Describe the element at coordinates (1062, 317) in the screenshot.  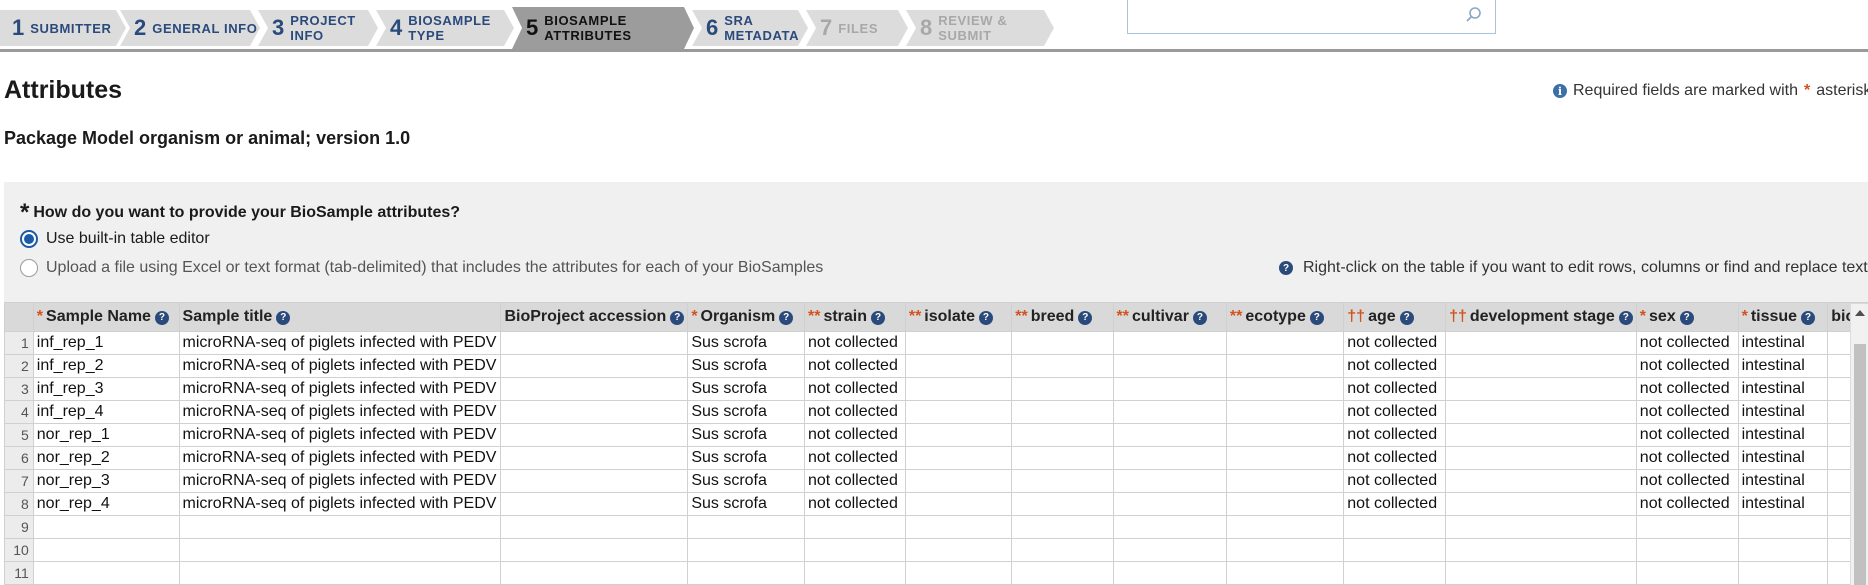
I see `column-header: ** breed?` at that location.